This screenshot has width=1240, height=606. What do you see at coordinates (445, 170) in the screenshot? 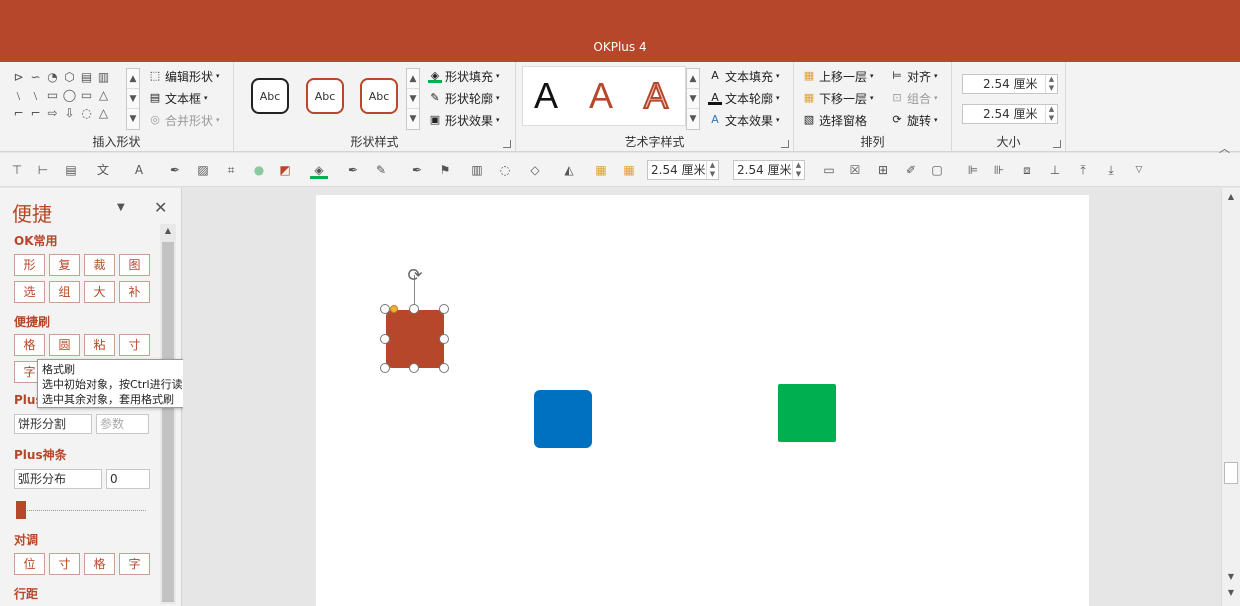
I see `format-painter-icon: ⚑` at bounding box center [445, 170].